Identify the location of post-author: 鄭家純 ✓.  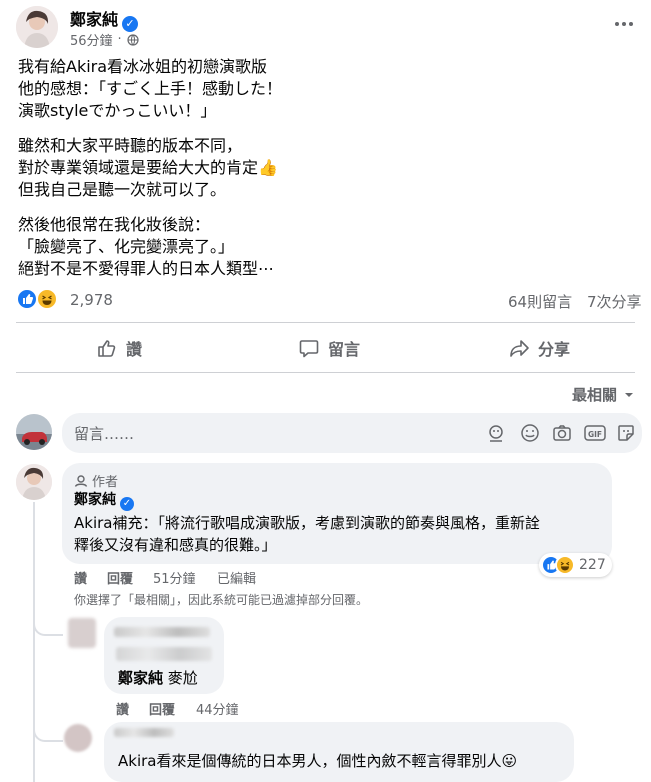
(104, 19).